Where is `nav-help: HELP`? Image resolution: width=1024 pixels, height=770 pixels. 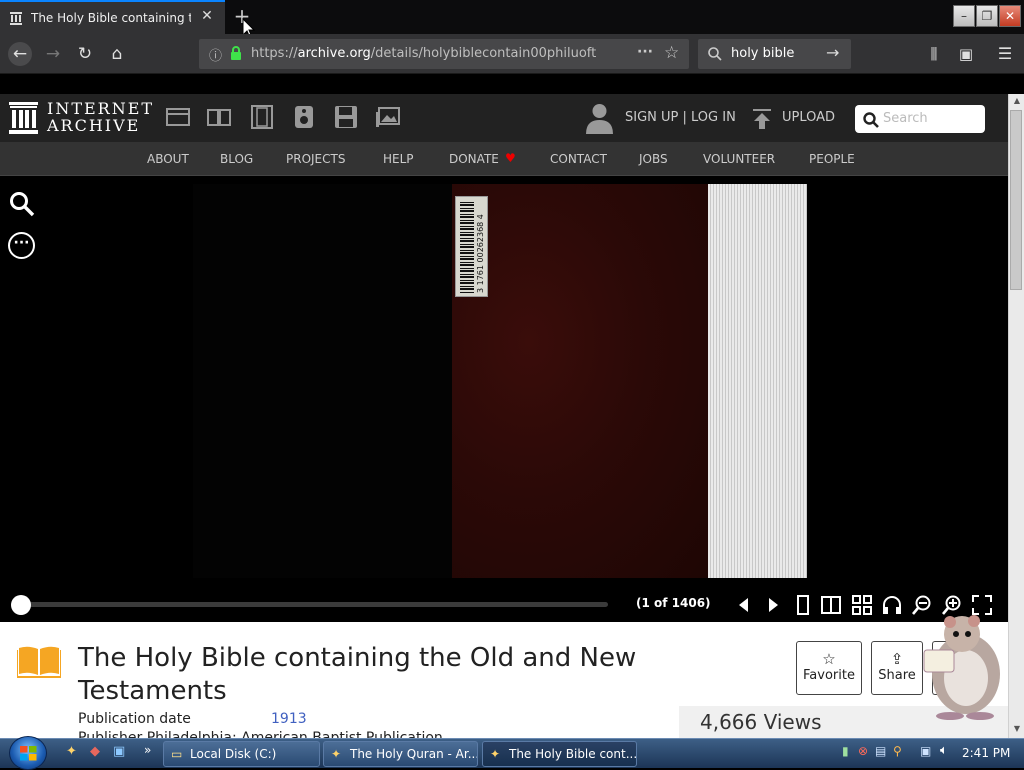
nav-help: HELP is located at coordinates (398, 159).